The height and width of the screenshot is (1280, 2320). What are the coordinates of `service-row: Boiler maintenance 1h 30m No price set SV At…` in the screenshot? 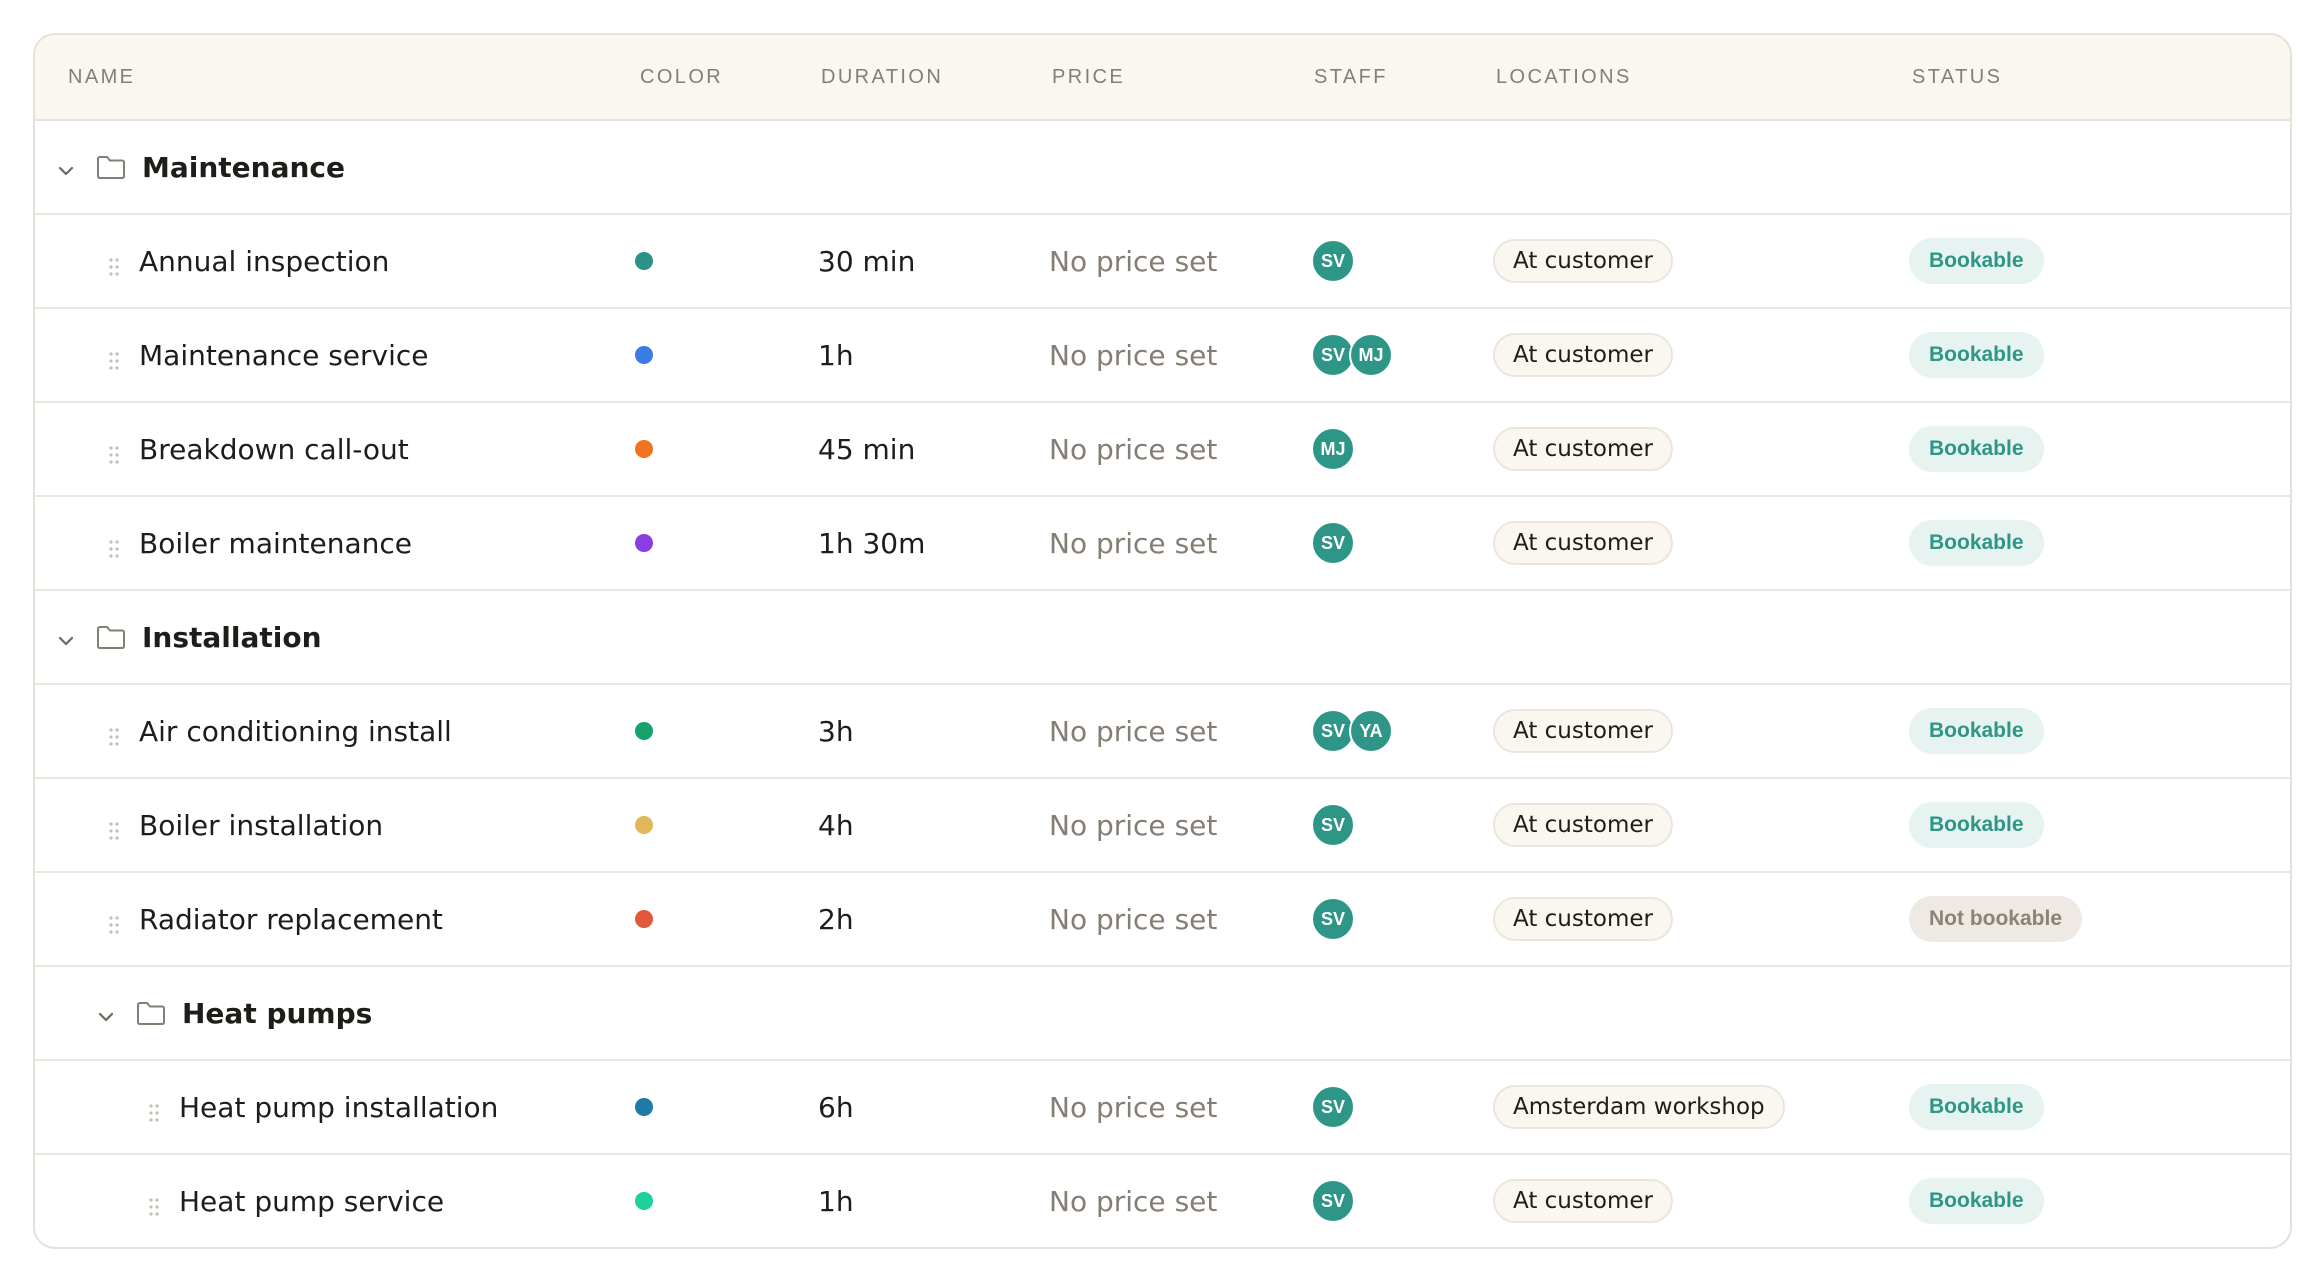 It's located at (1162, 544).